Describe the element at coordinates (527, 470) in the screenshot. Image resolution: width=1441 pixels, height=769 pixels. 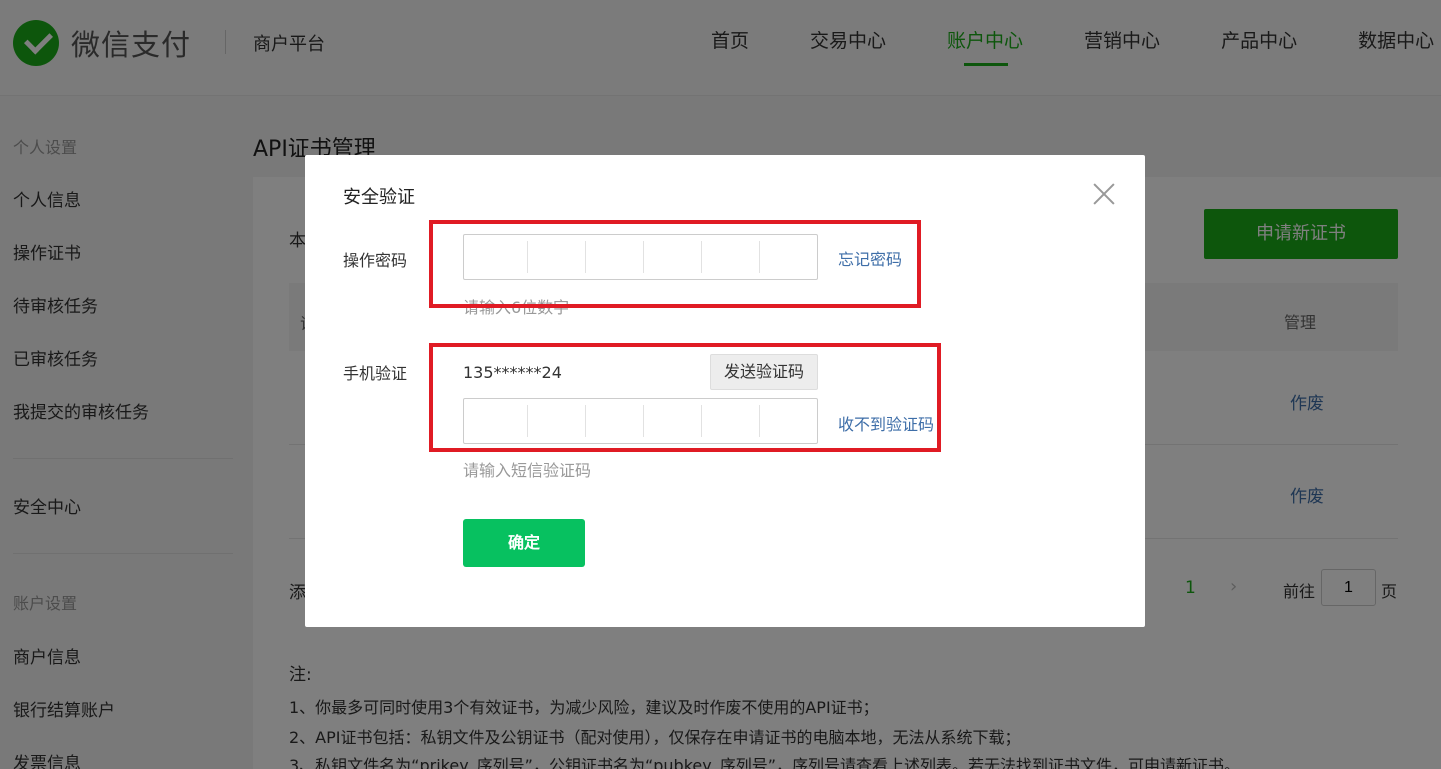
I see `sms-code-hint: 请输入短信验证码` at that location.